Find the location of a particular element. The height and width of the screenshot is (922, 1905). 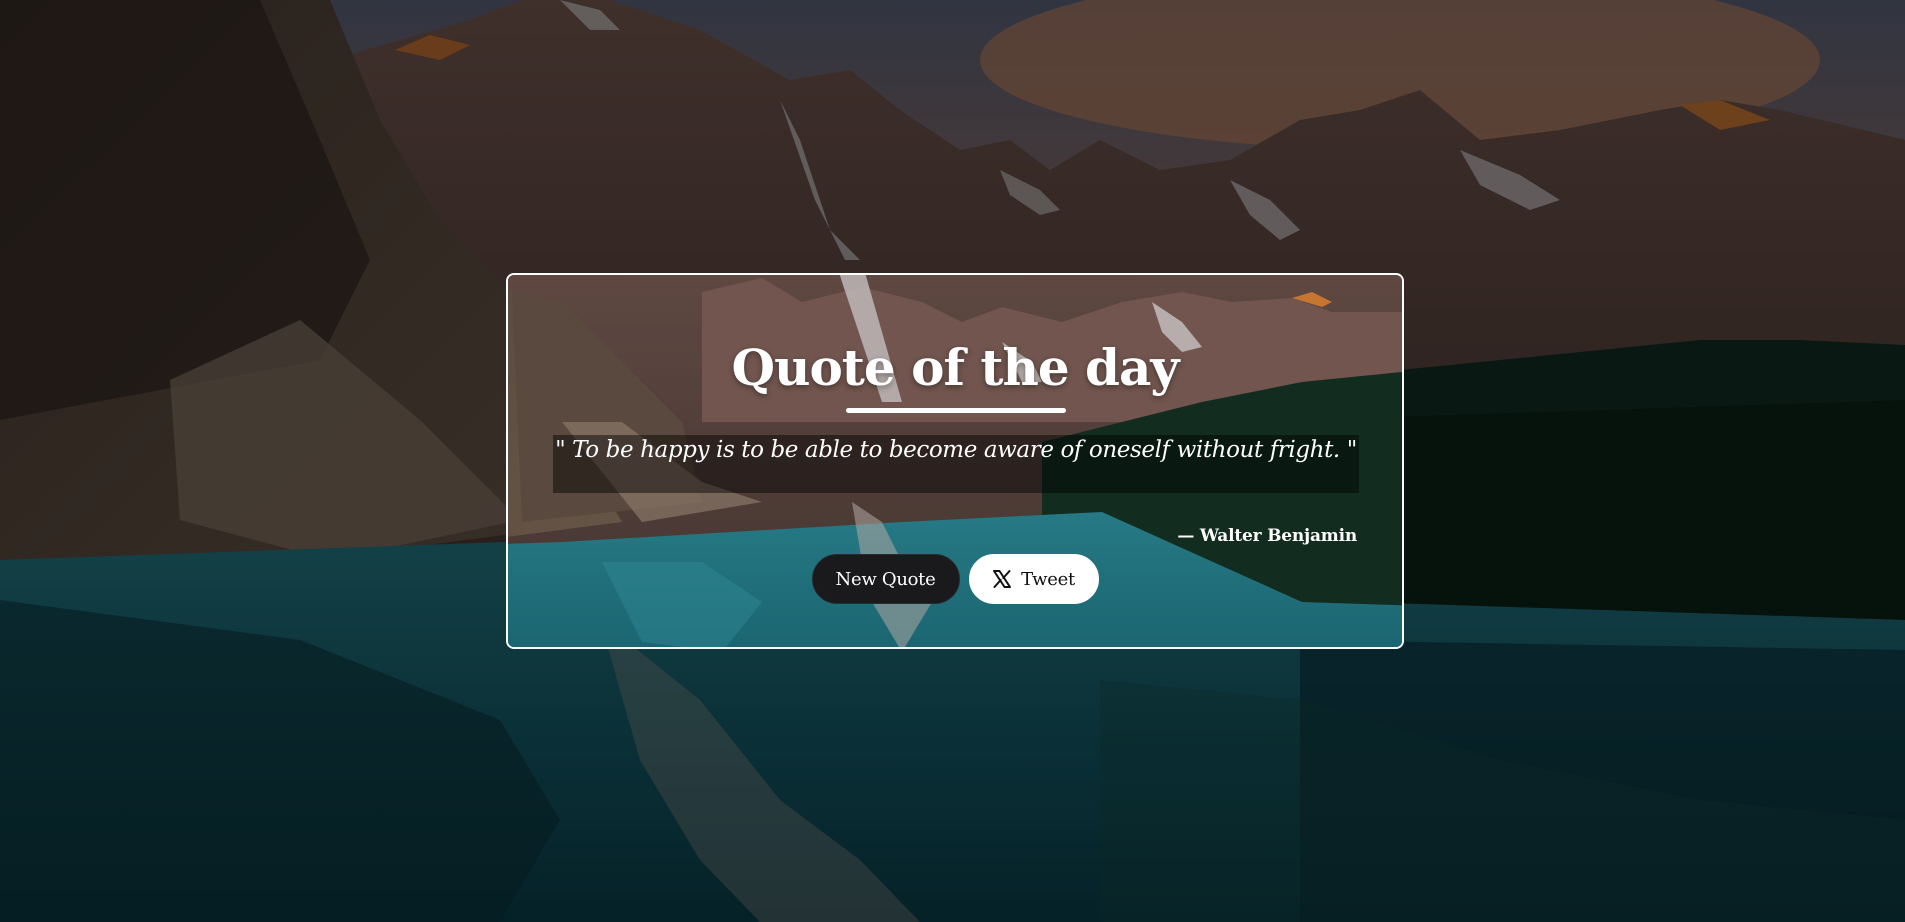

quote-author: — Walter Benjamin is located at coordinates (1267, 536).